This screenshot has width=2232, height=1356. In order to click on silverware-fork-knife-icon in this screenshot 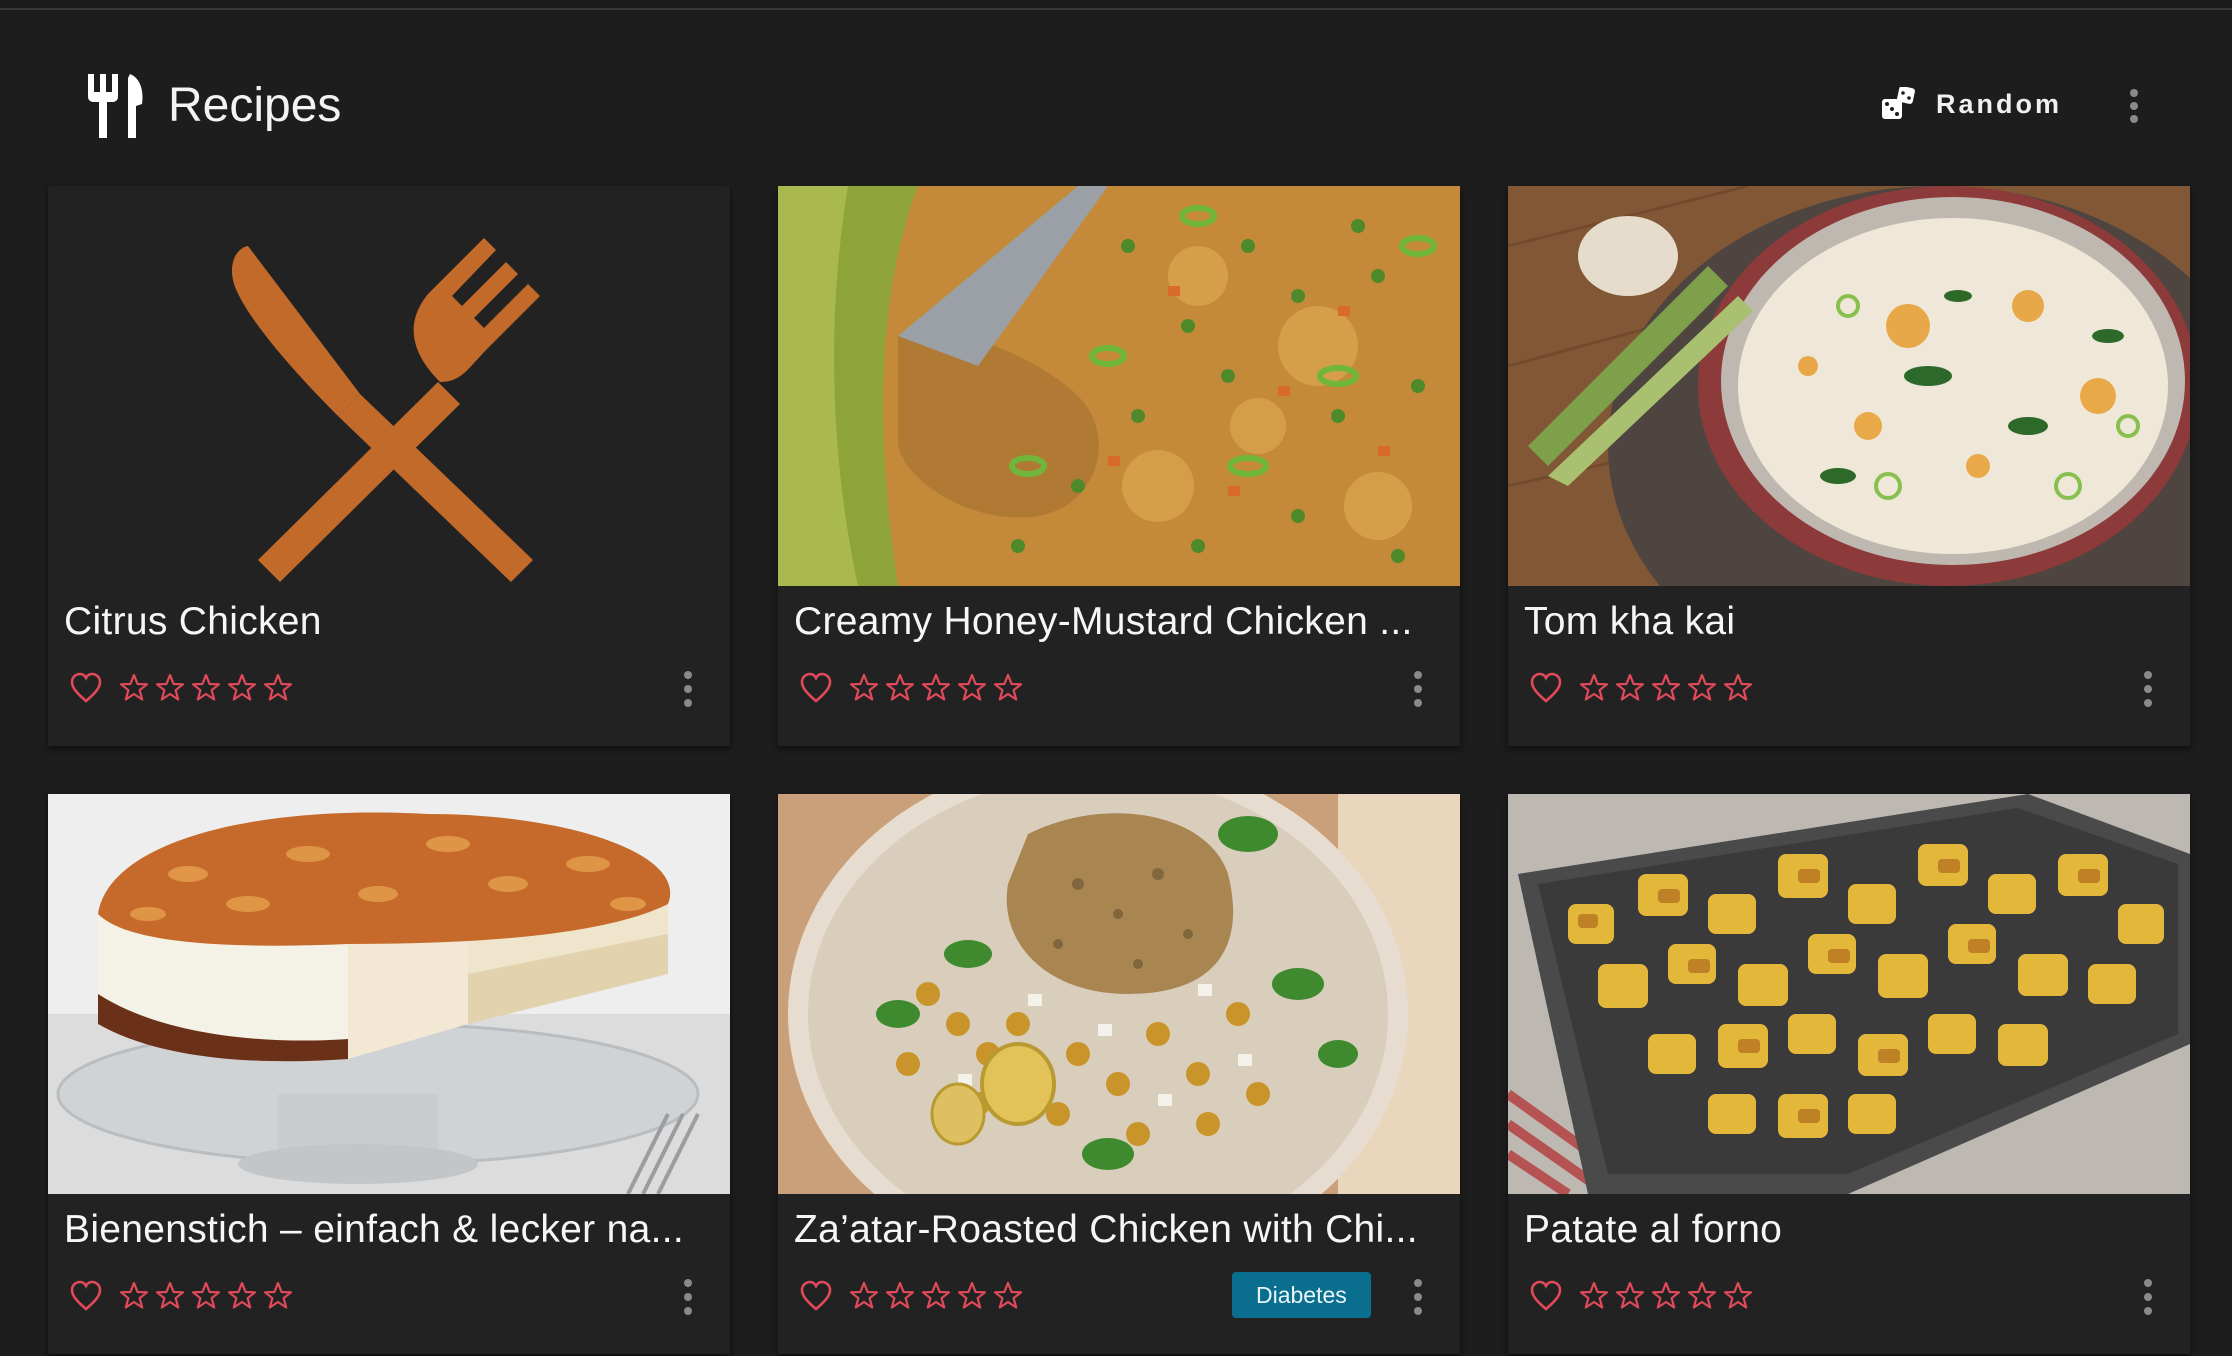, I will do `click(115, 106)`.